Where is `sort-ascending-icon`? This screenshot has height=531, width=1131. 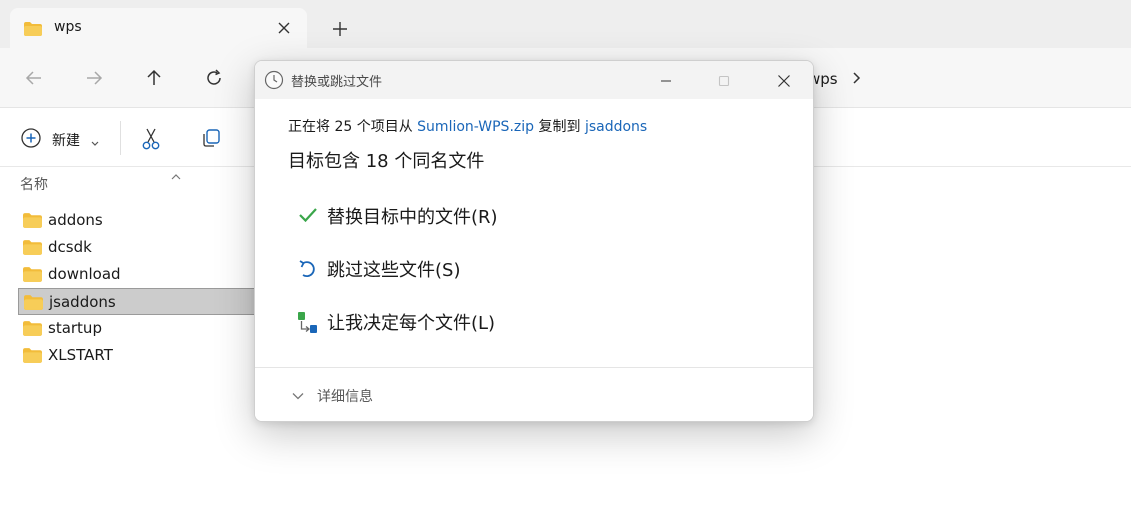 sort-ascending-icon is located at coordinates (176, 175).